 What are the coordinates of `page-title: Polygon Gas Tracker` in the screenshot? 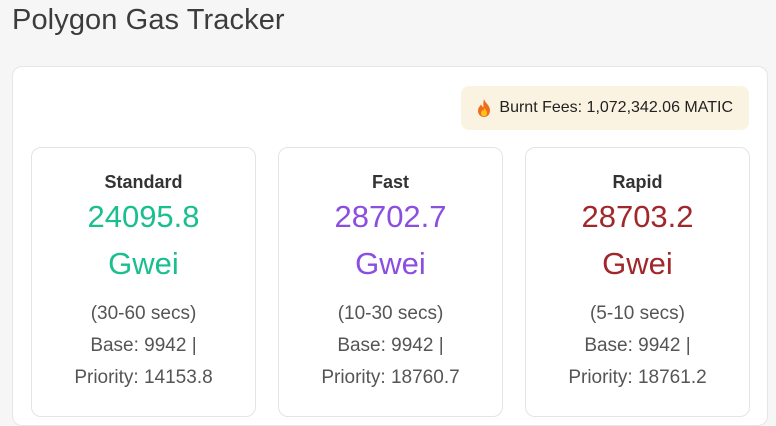 It's located at (148, 20).